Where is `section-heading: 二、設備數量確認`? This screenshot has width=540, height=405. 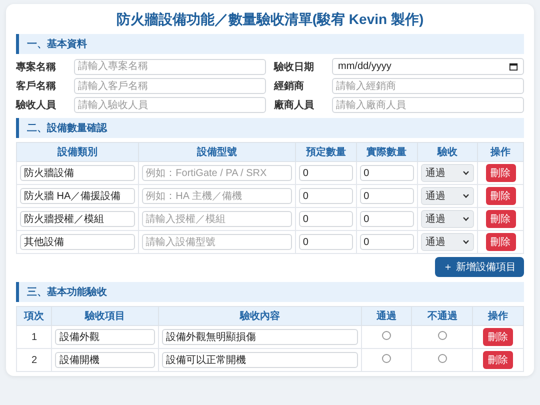
section-heading: 二、設備數量確認 is located at coordinates (270, 128).